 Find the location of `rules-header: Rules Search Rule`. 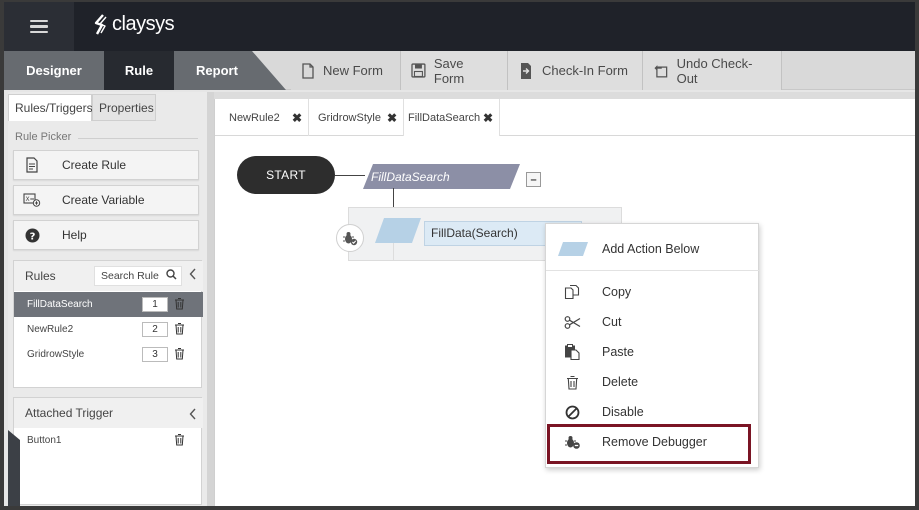

rules-header: Rules Search Rule is located at coordinates (108, 276).